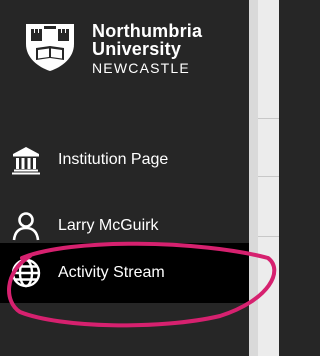  Describe the element at coordinates (26, 226) in the screenshot. I see `user-icon` at that location.